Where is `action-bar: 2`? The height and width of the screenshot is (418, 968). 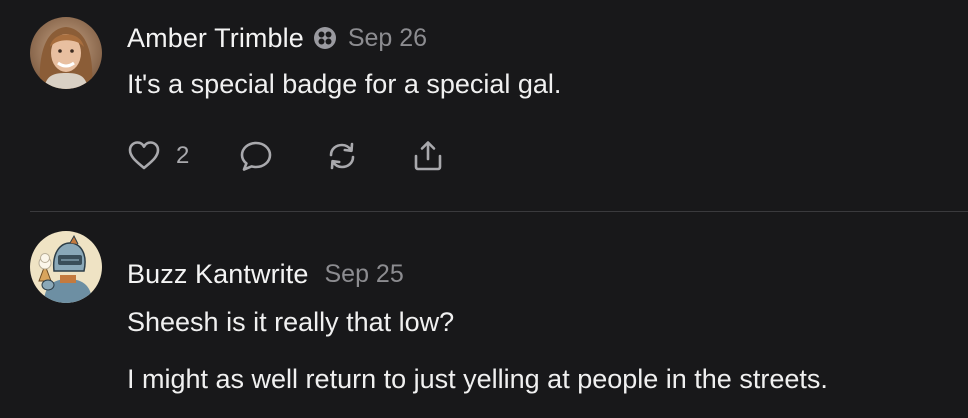 action-bar: 2 is located at coordinates (286, 156).